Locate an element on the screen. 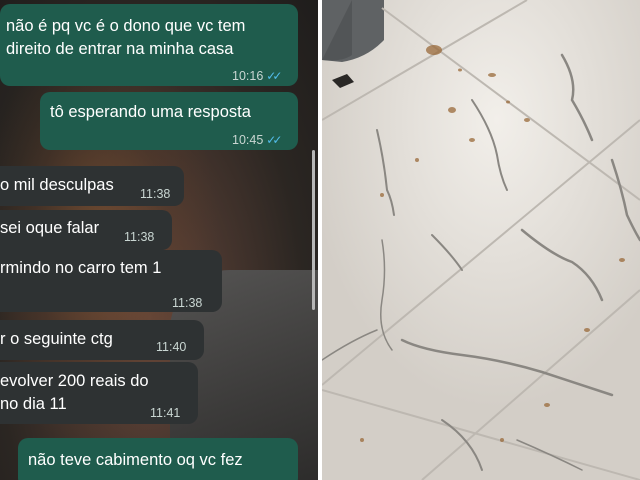  message-bubble-incoming: evolver 200 reais do no dia 11 11:41 is located at coordinates (99, 393).